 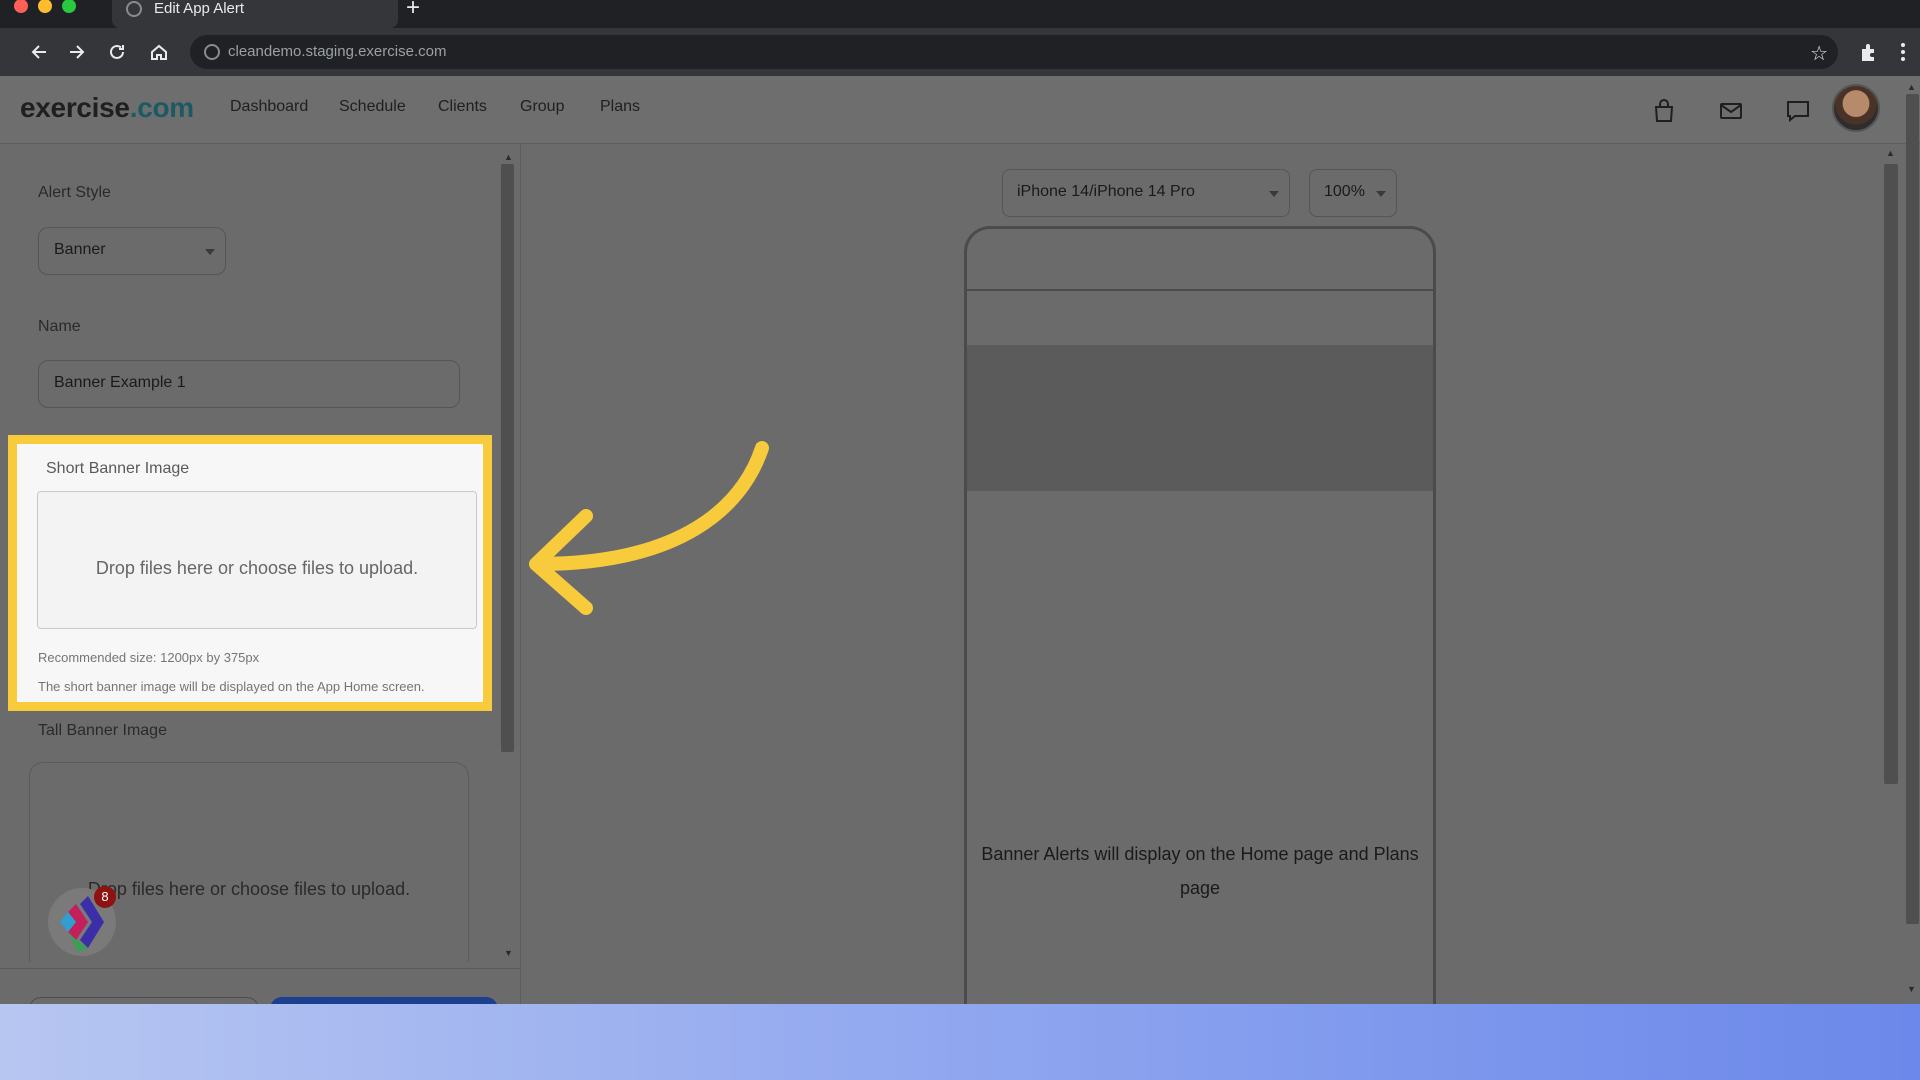 What do you see at coordinates (1869, 52) in the screenshot?
I see `extensions-icon` at bounding box center [1869, 52].